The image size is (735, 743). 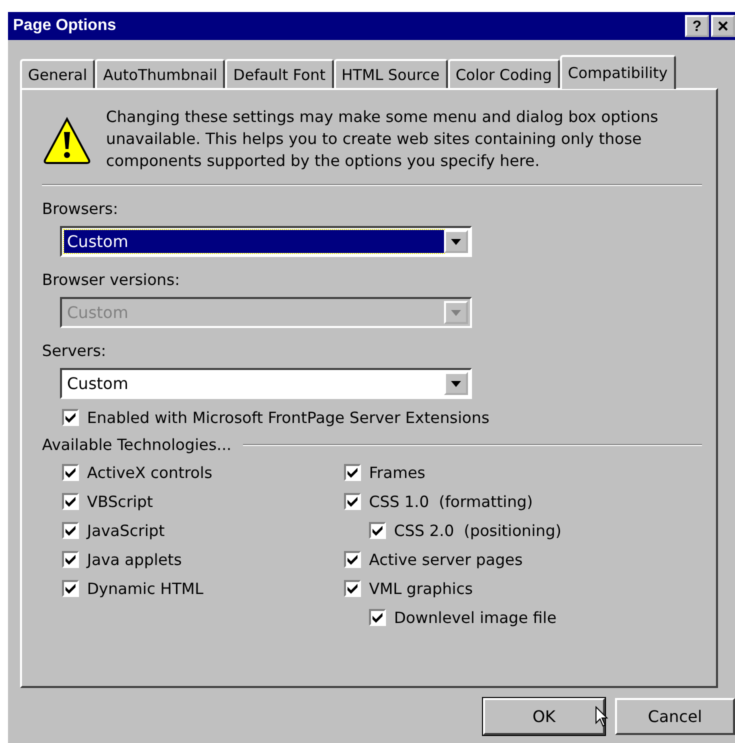 I want to click on checkbox-label: Downlevel image file, so click(x=475, y=617).